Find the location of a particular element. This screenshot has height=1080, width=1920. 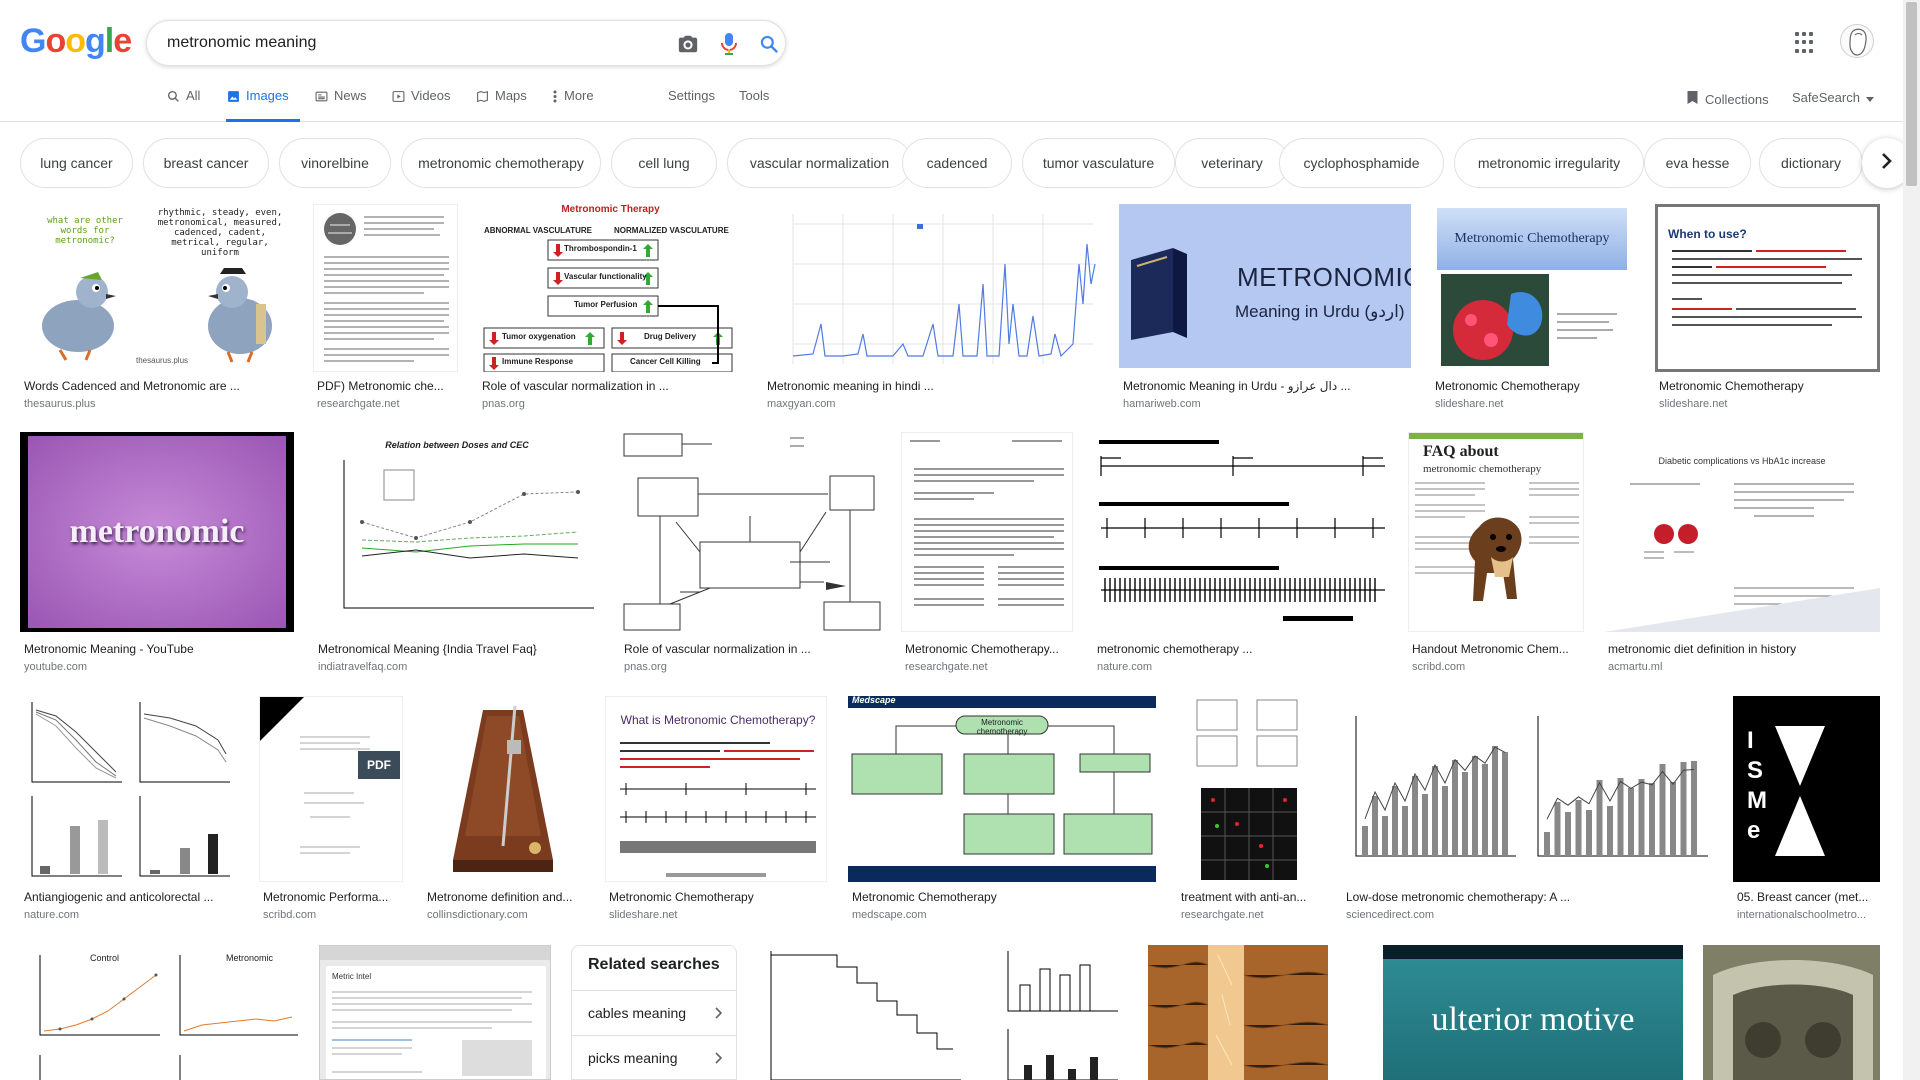

related-search-item: picks meaning is located at coordinates (654, 1057).